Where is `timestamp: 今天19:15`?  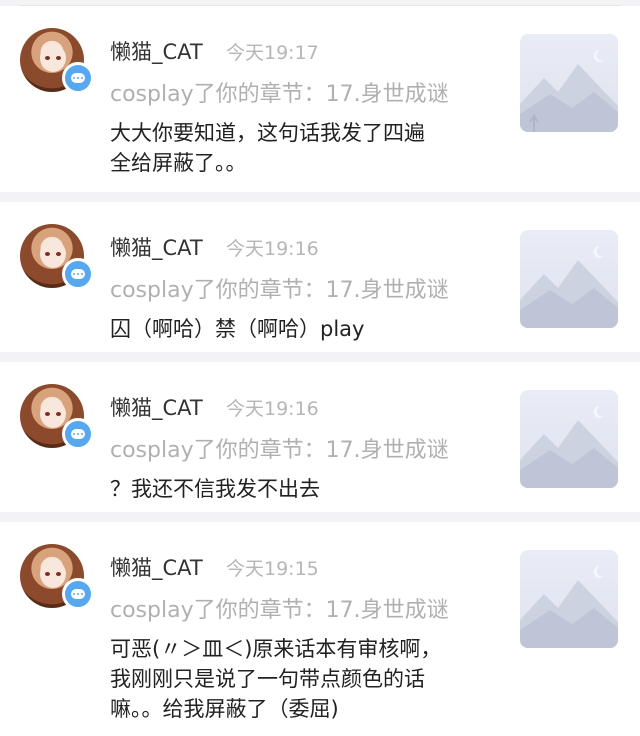 timestamp: 今天19:15 is located at coordinates (272, 569).